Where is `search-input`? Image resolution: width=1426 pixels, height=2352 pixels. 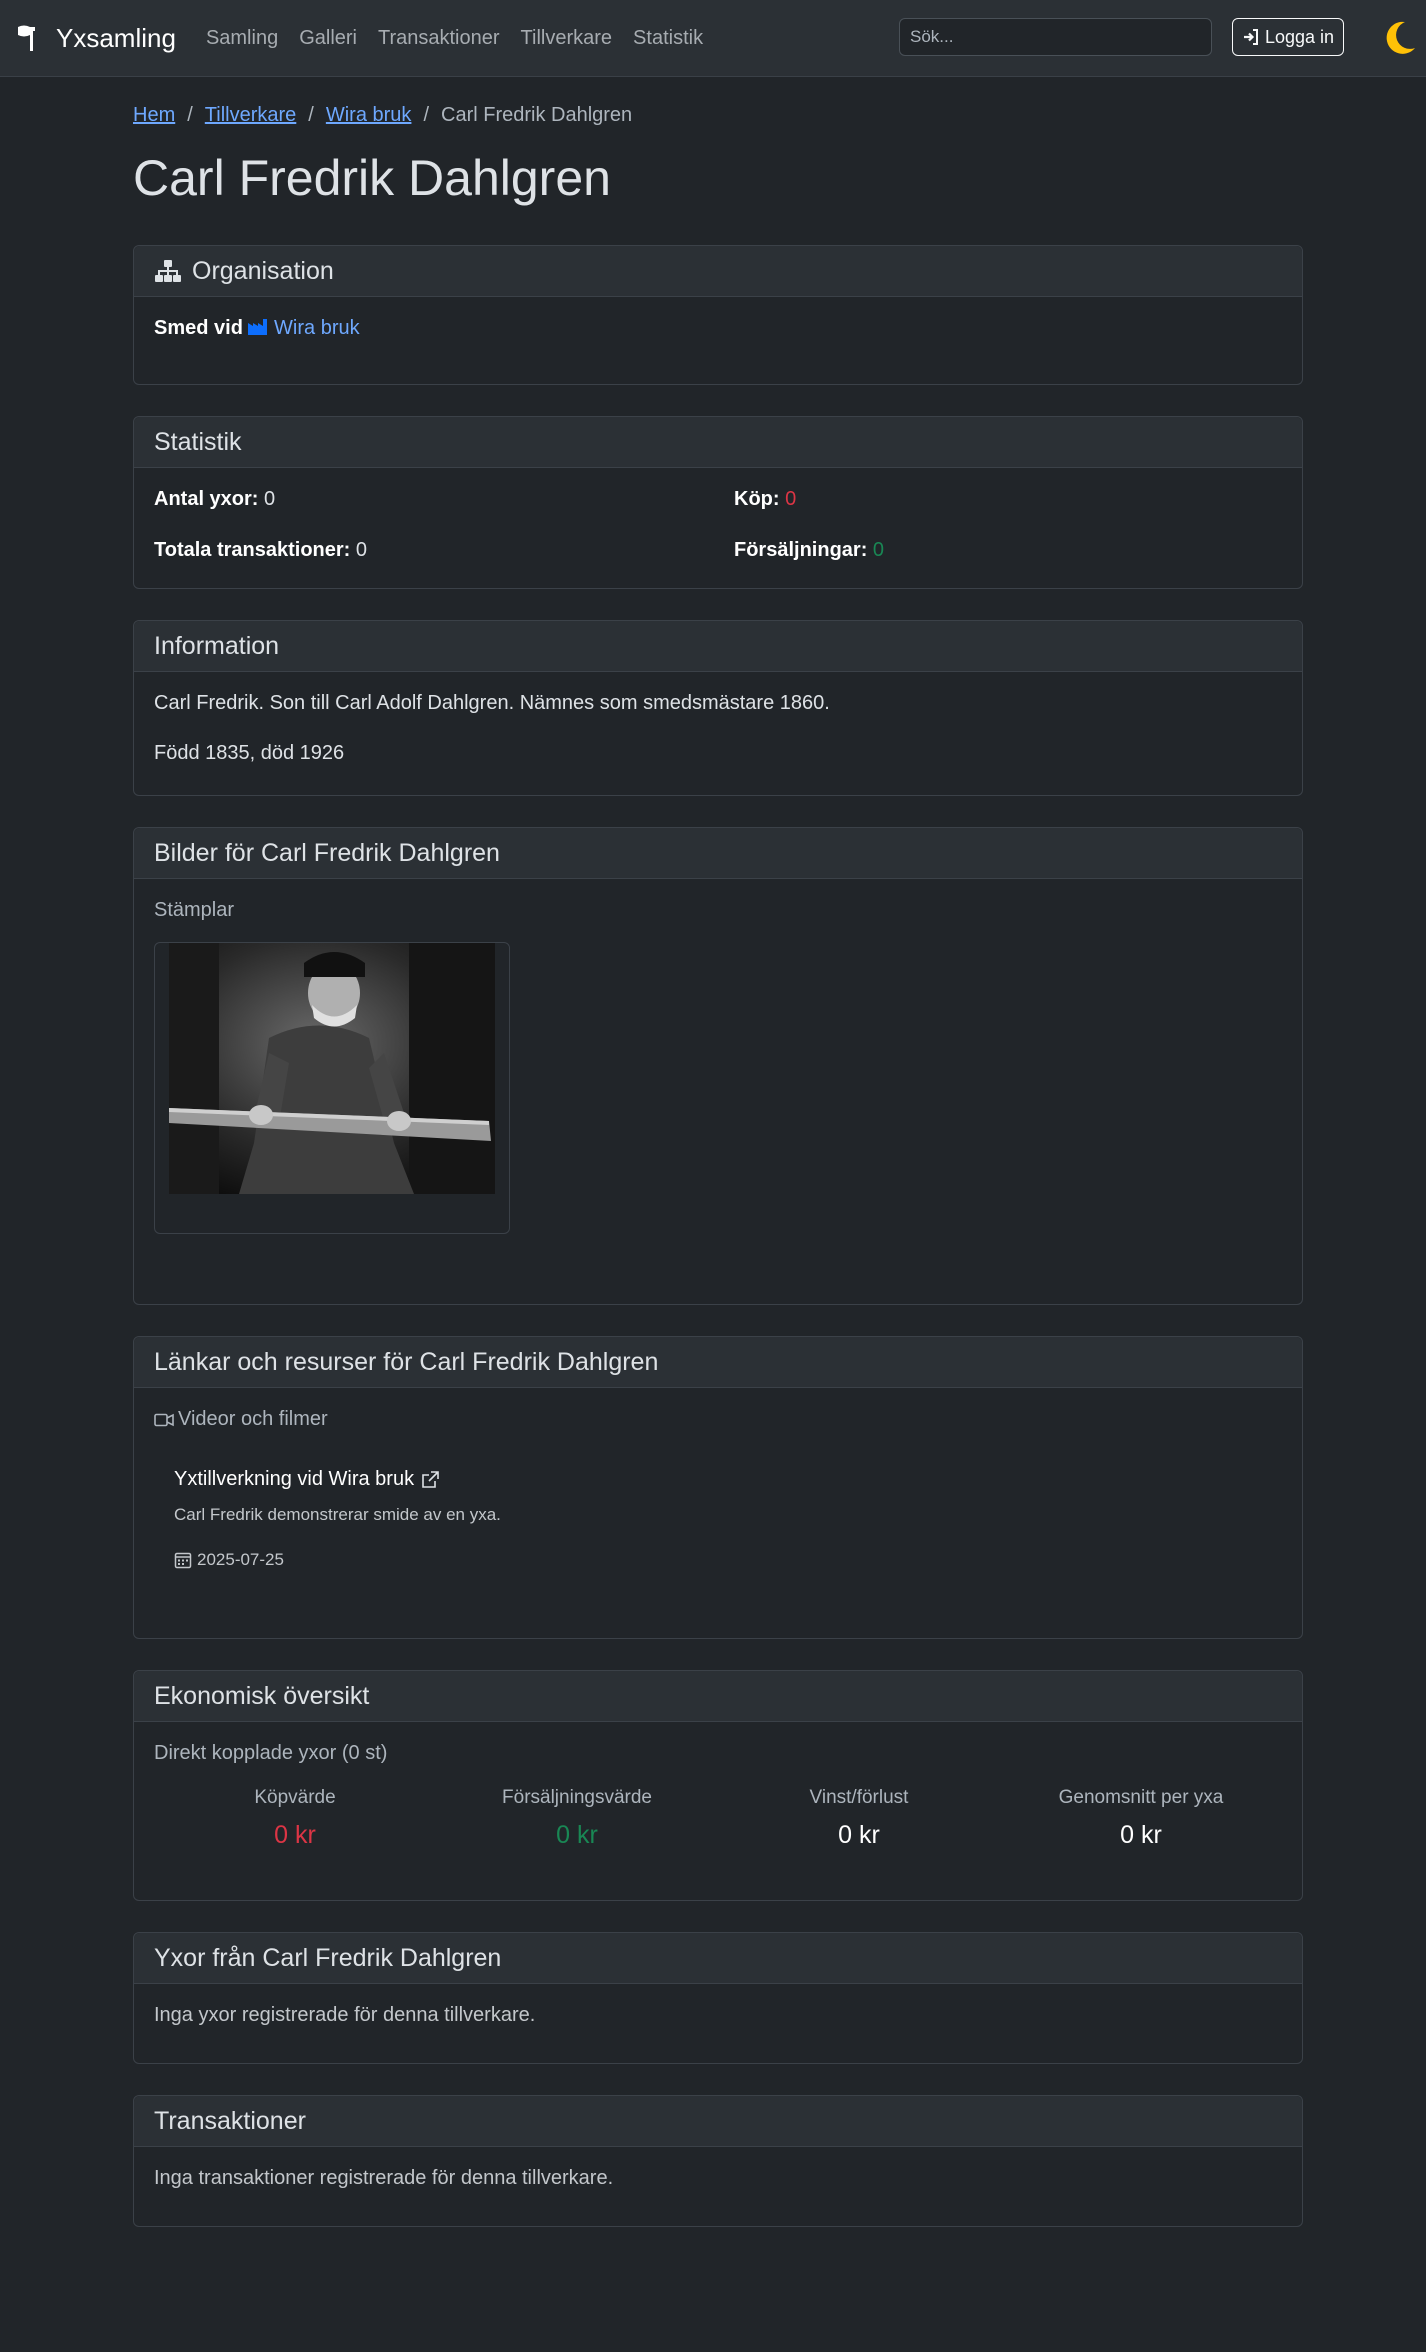 search-input is located at coordinates (1055, 37).